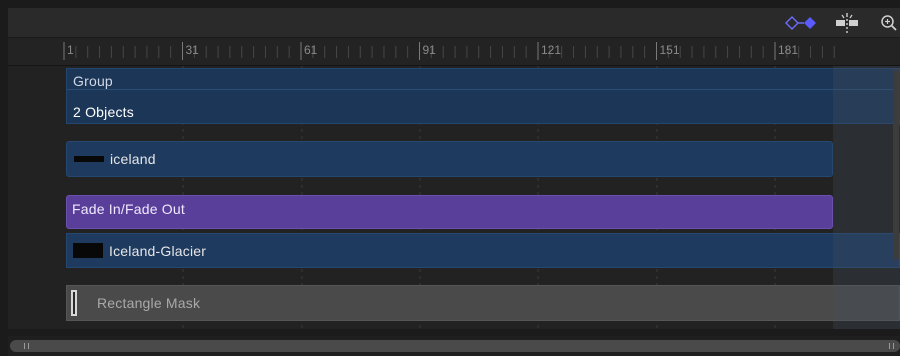 The width and height of the screenshot is (900, 356). What do you see at coordinates (149, 303) in the screenshot?
I see `mask-label: Rectangle Mask` at bounding box center [149, 303].